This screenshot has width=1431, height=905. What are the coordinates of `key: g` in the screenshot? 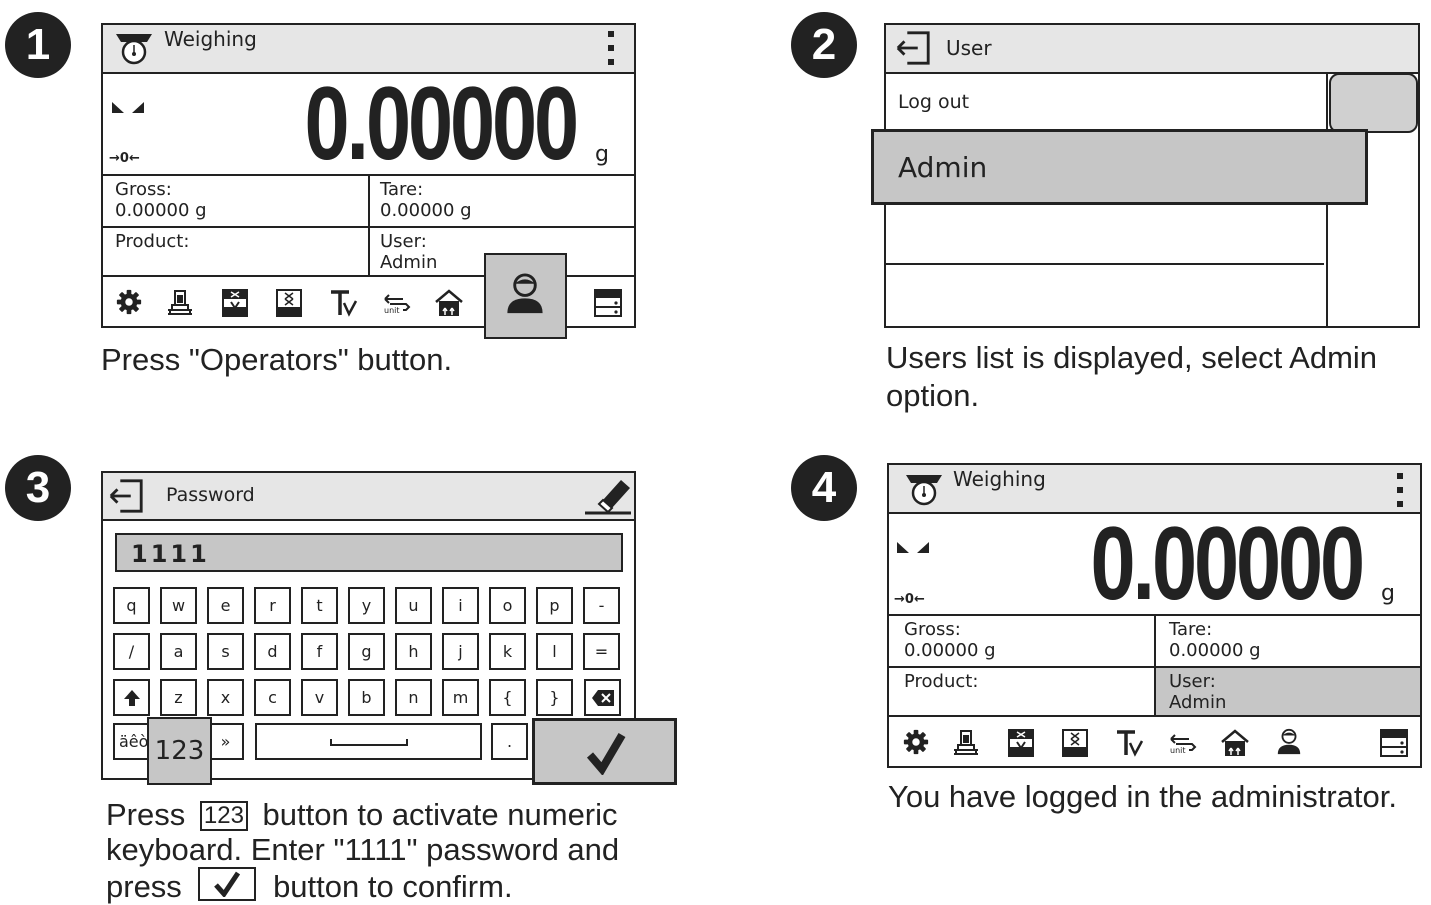 It's located at (366, 651).